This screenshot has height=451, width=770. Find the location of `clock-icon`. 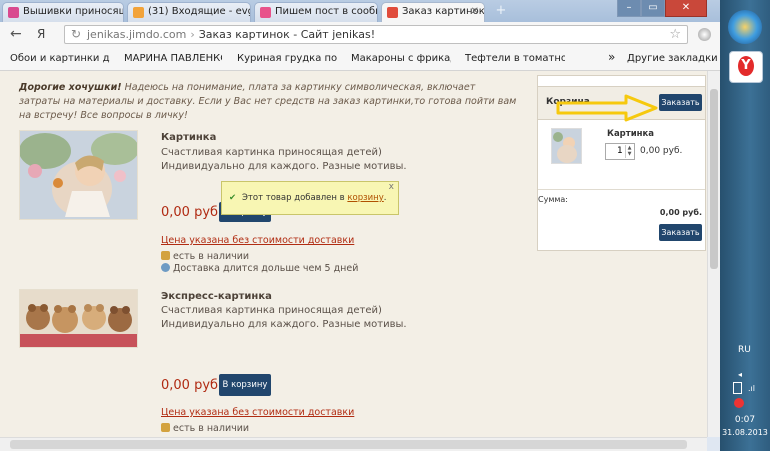

clock-icon is located at coordinates (165, 267).